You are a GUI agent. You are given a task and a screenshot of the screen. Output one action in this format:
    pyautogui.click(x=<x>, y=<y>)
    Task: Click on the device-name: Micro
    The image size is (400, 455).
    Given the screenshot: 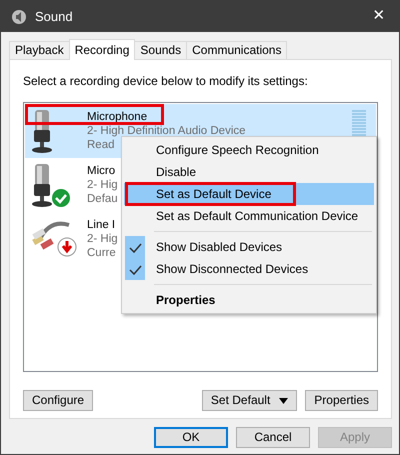 What is the action you would take?
    pyautogui.click(x=101, y=171)
    